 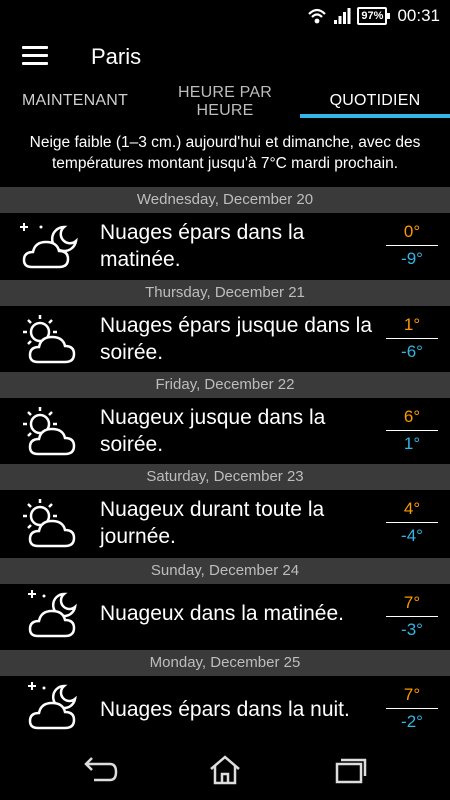 What do you see at coordinates (412, 324) in the screenshot?
I see `high-temp: 1°` at bounding box center [412, 324].